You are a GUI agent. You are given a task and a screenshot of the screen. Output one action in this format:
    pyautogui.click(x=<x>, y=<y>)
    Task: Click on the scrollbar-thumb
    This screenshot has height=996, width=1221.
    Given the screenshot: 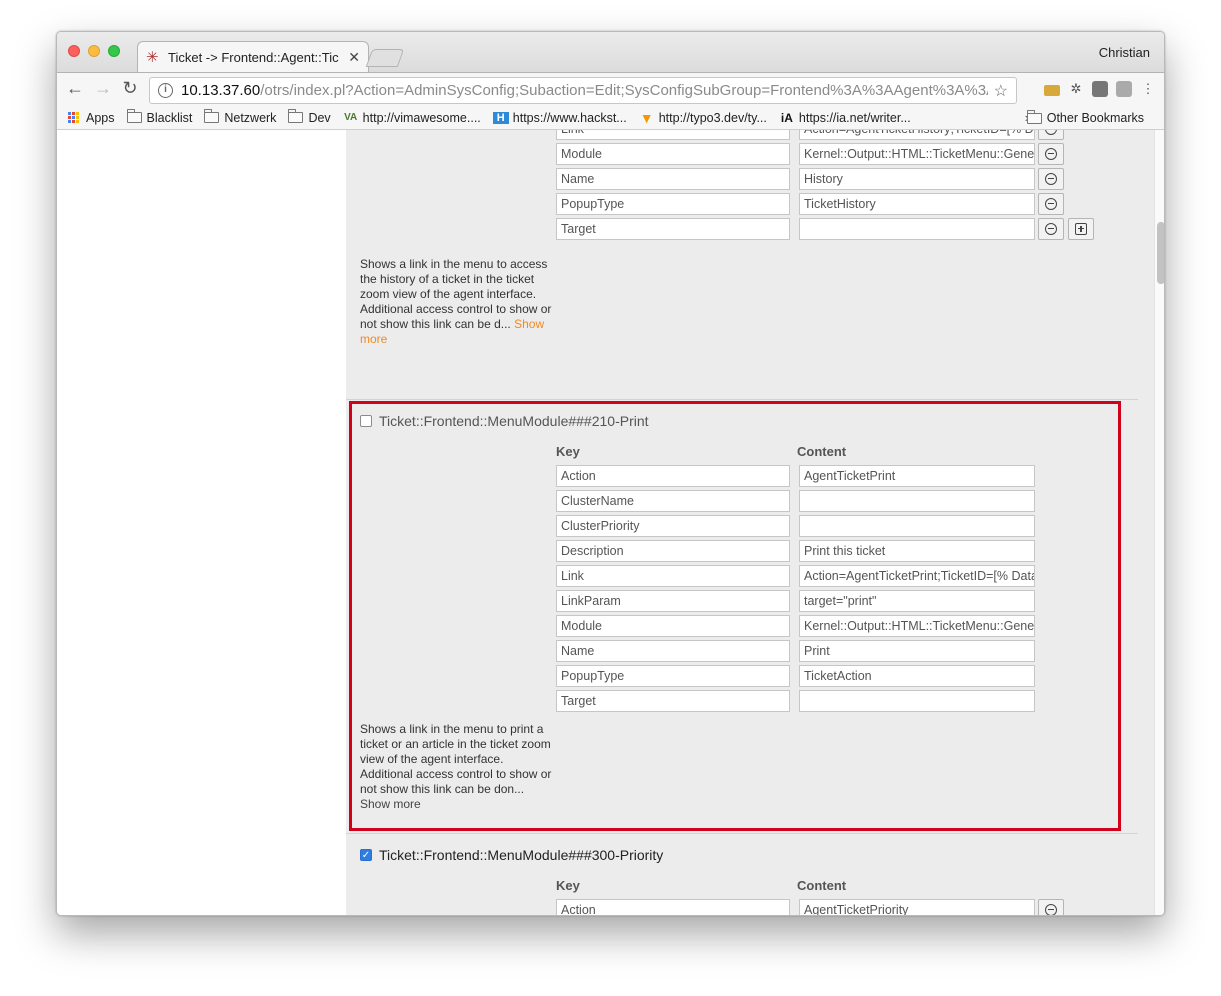 What is the action you would take?
    pyautogui.click(x=1160, y=253)
    